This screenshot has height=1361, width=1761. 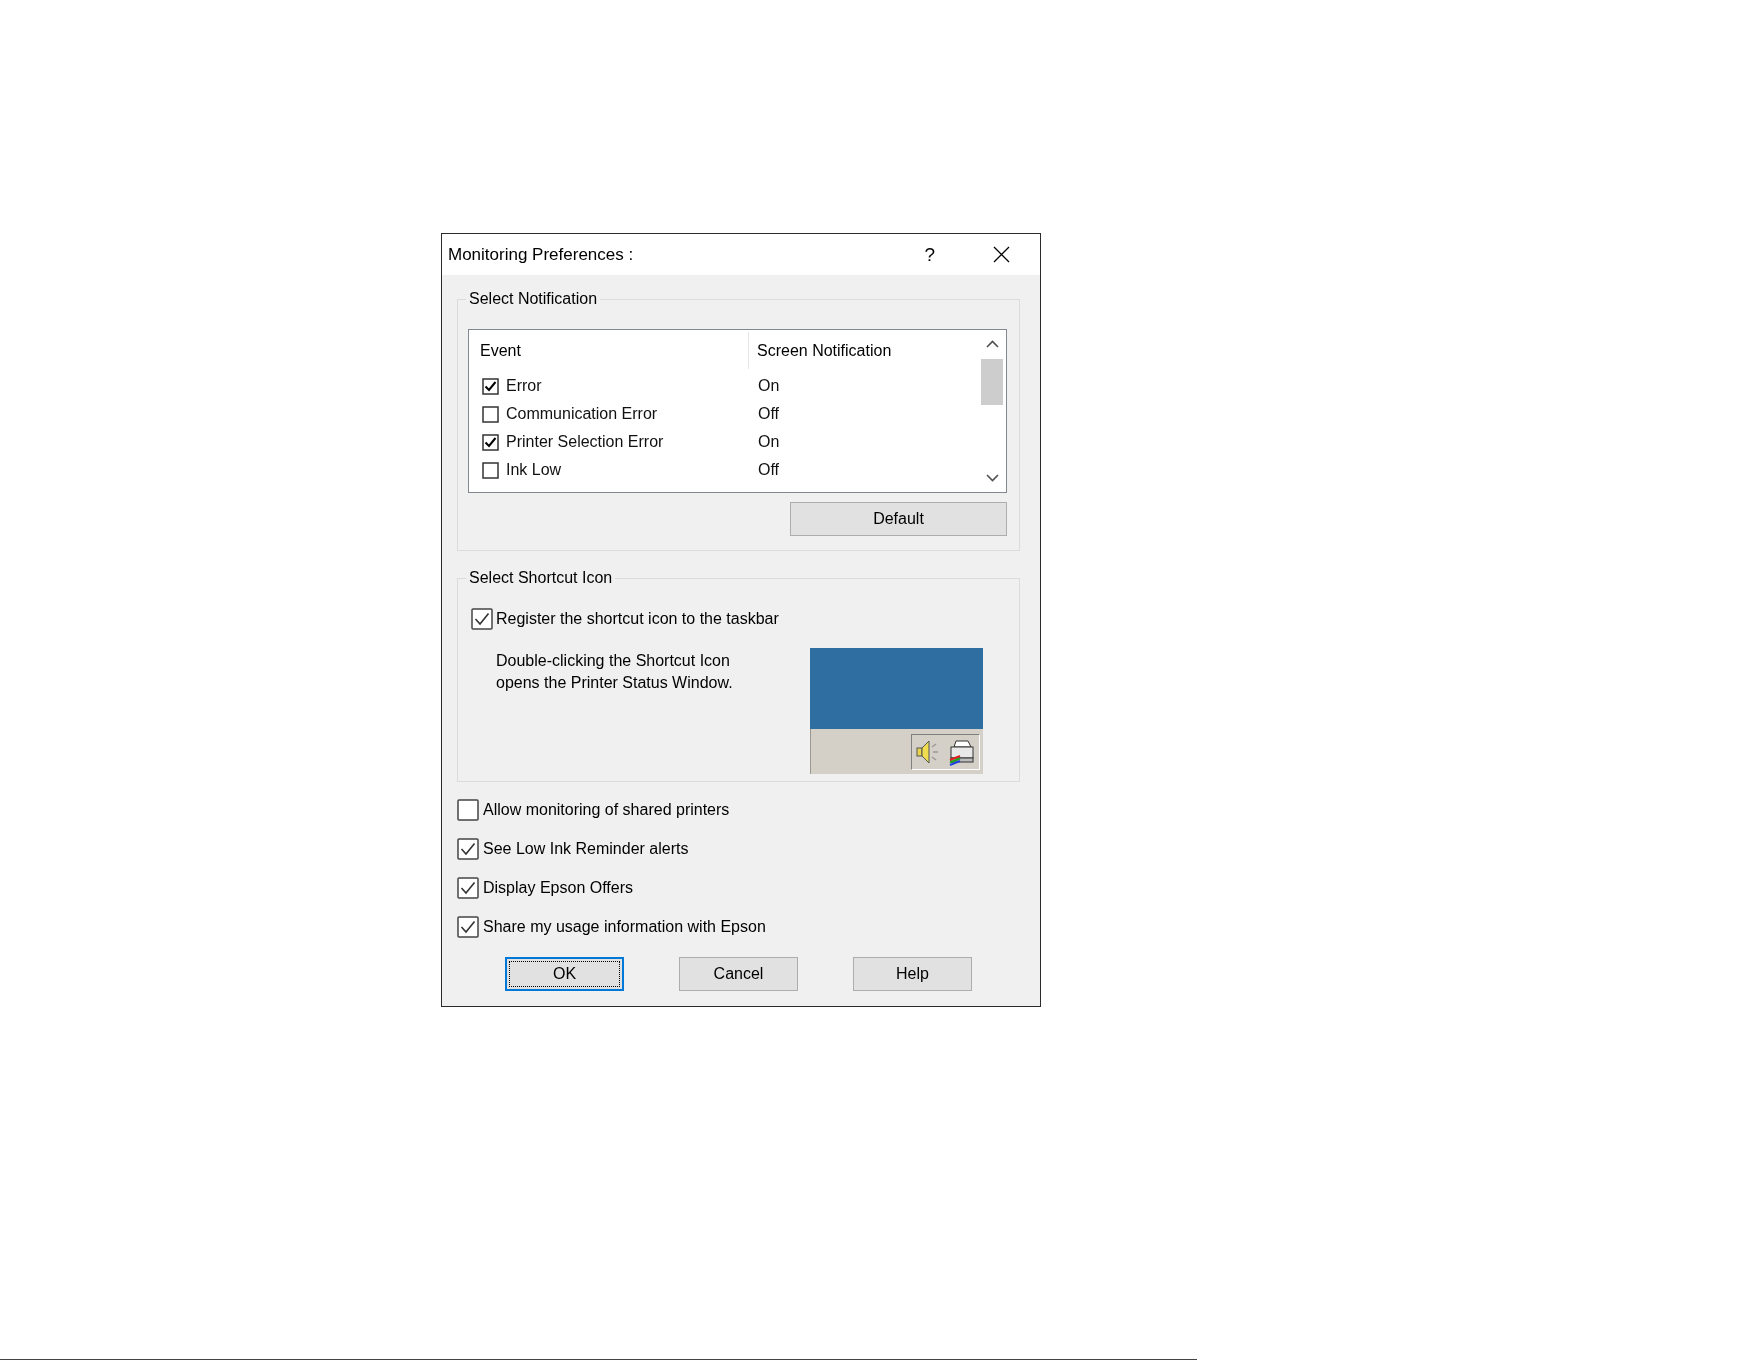 I want to click on close-icon, so click(x=1001, y=254).